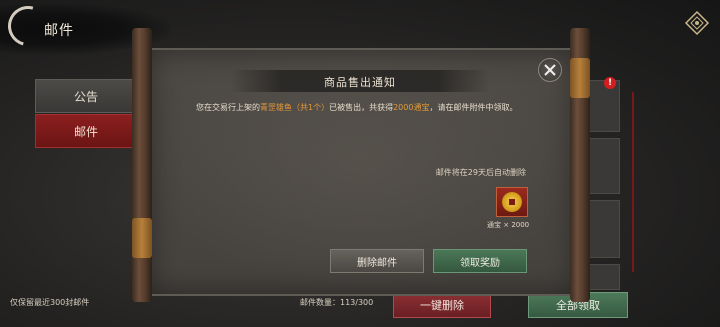  I want to click on reward-label: 通宝 × 2000, so click(508, 225).